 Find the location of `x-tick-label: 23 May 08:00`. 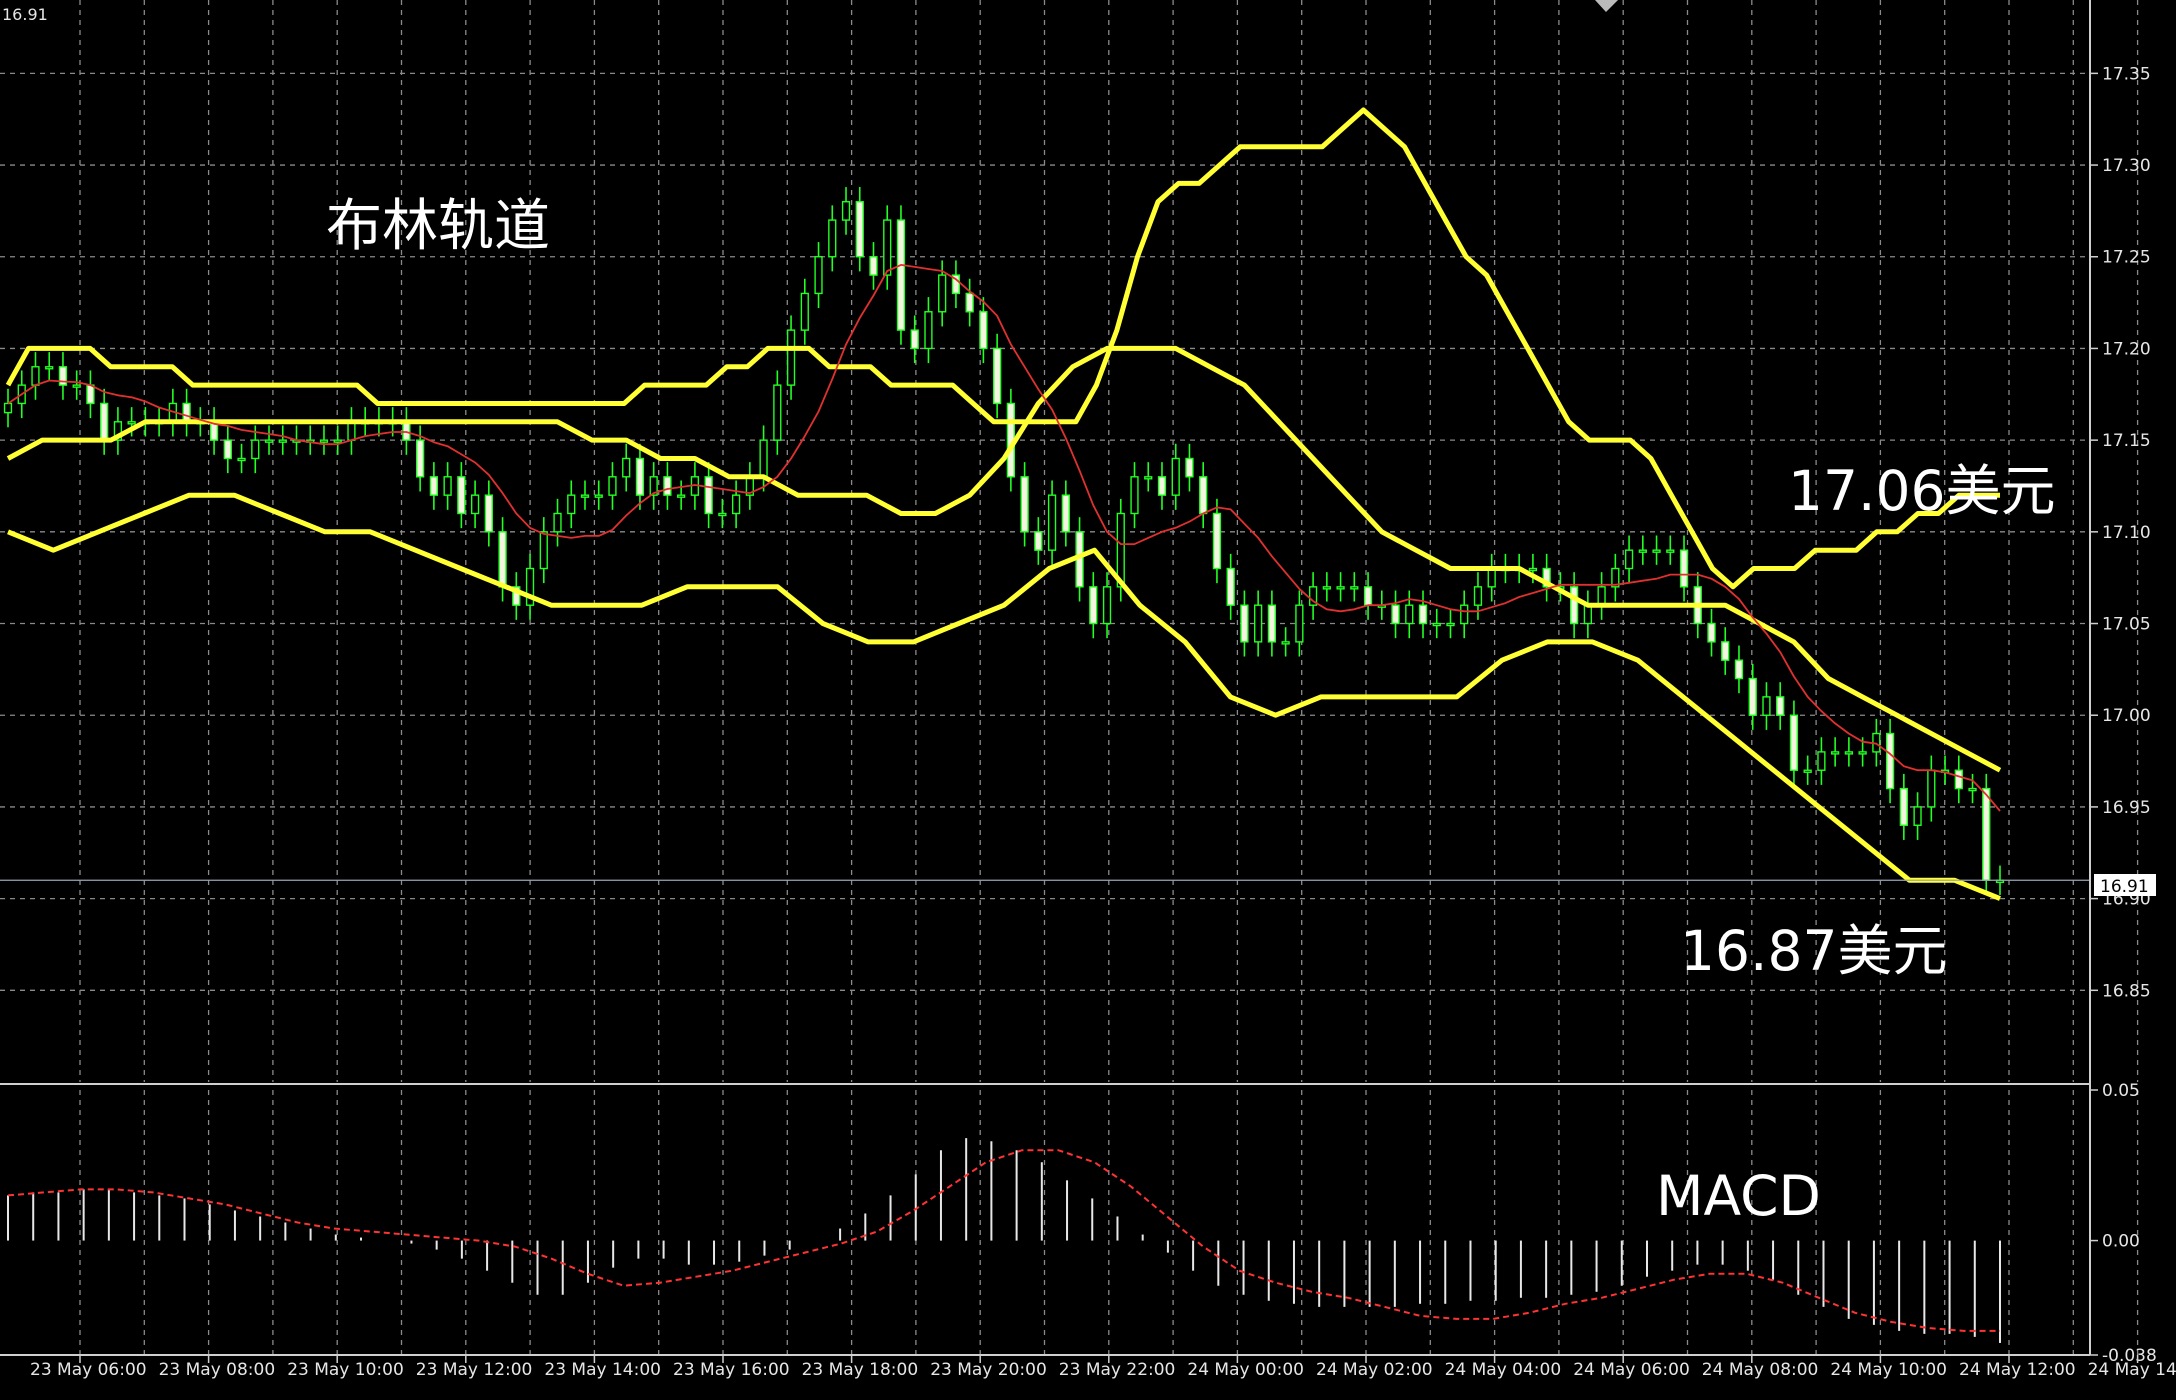

x-tick-label: 23 May 08:00 is located at coordinates (217, 1370).